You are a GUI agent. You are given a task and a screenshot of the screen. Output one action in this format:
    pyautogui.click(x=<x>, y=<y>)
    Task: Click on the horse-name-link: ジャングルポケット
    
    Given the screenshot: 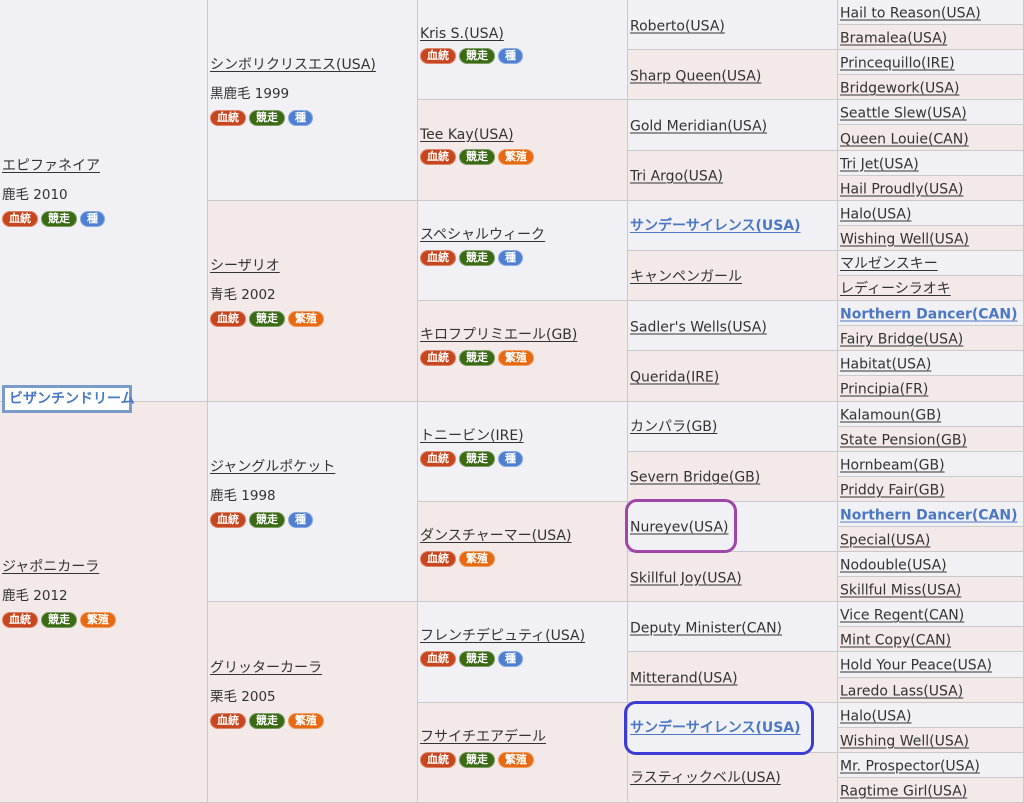 What is the action you would take?
    pyautogui.click(x=272, y=466)
    